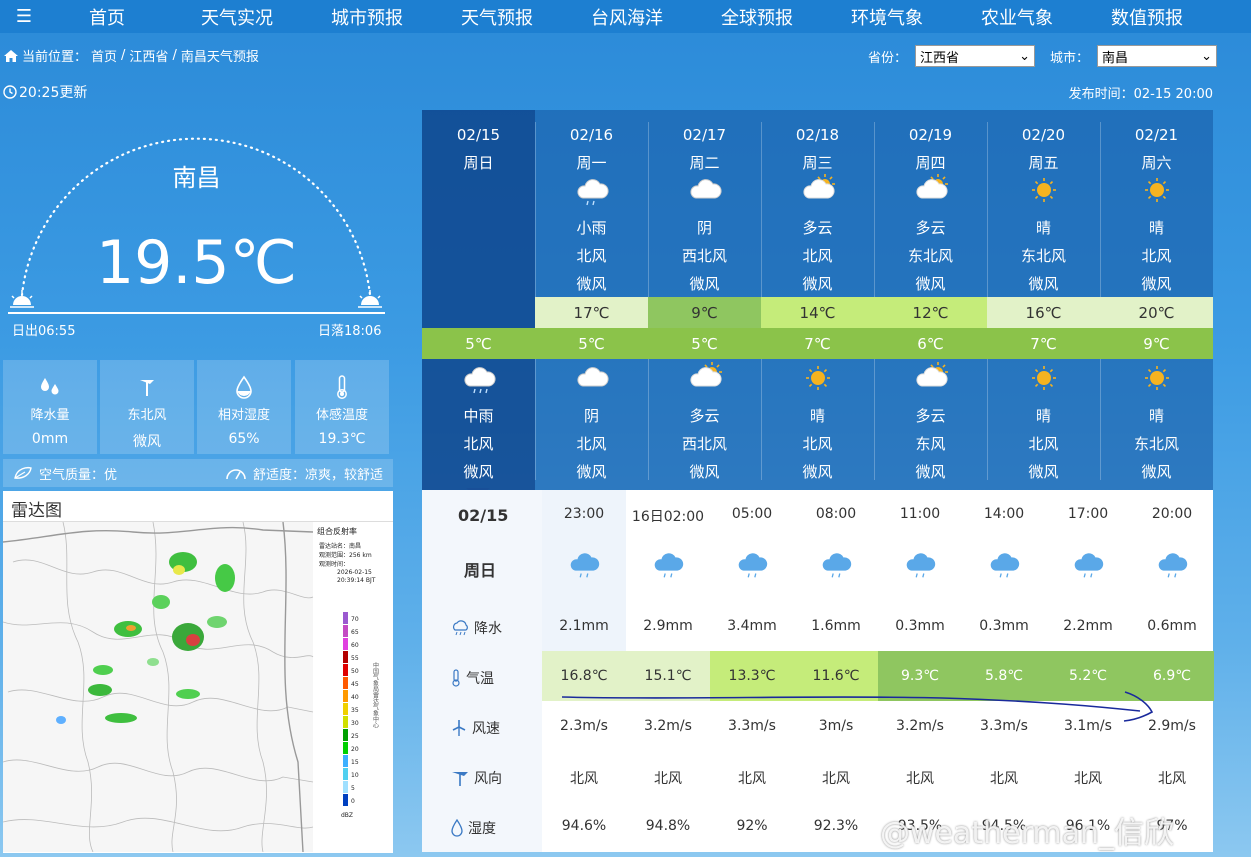 This screenshot has width=1251, height=857. I want to click on high-temp: 20℃, so click(1156, 312).